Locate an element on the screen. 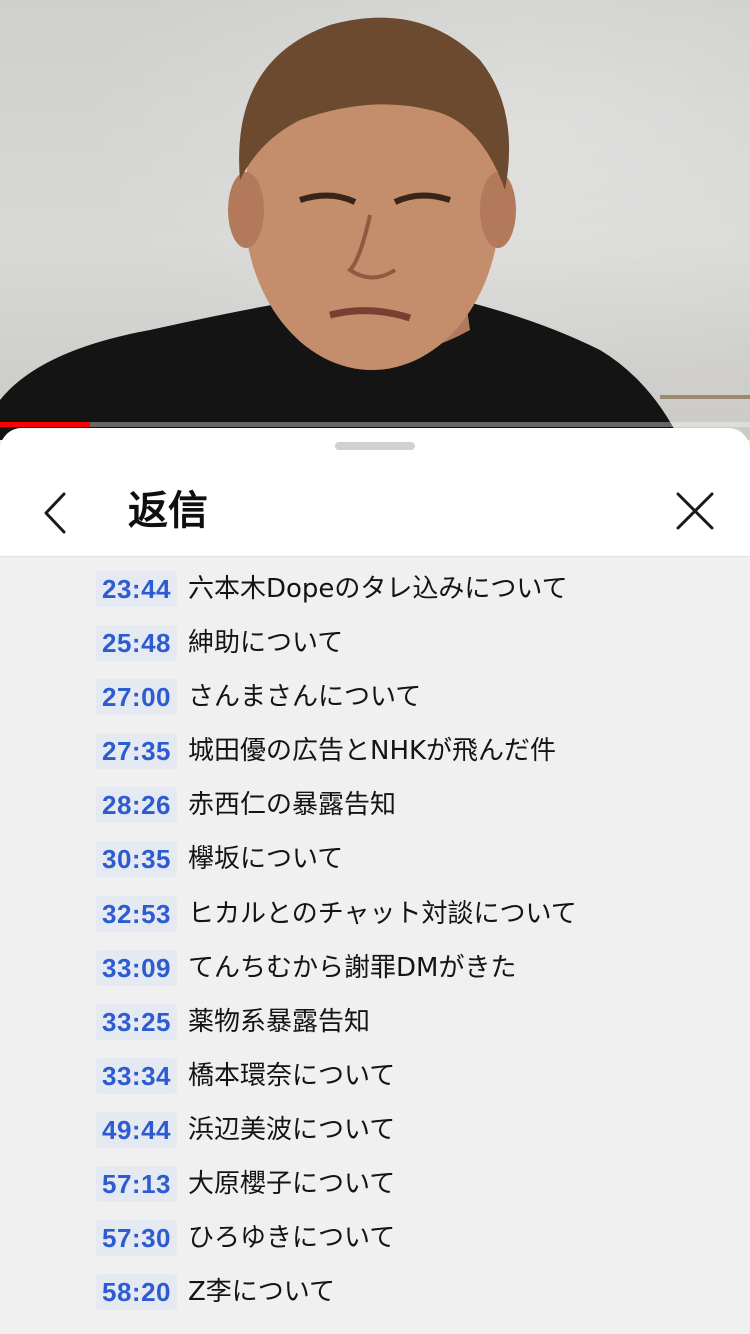 The width and height of the screenshot is (750, 1334). back-button is located at coordinates (55, 513).